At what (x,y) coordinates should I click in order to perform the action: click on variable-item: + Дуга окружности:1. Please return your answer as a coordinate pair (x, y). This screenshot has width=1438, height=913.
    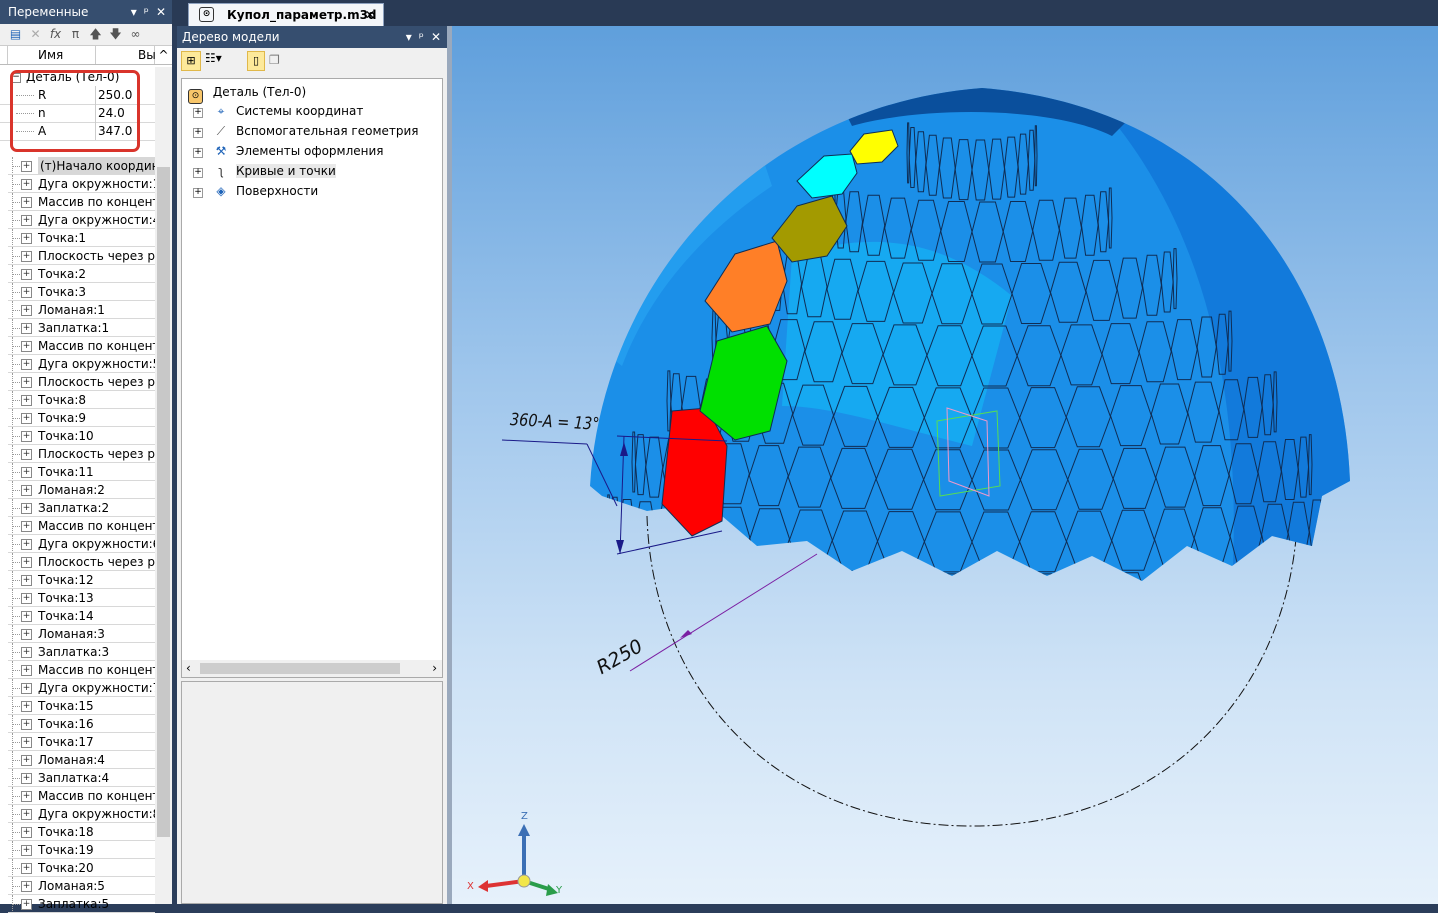
    Looking at the image, I should click on (77, 184).